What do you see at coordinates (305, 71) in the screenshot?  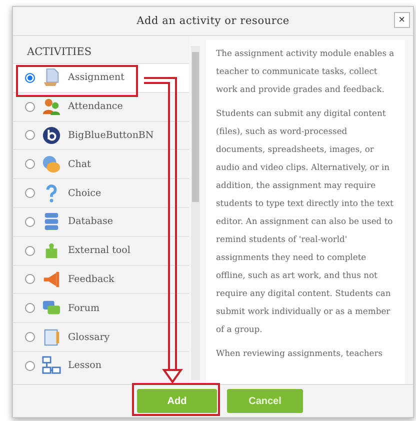 I see `description-paragraph: The assignment activity module enables a teacher to communicate tasks, collect work and provide grades and feedback.` at bounding box center [305, 71].